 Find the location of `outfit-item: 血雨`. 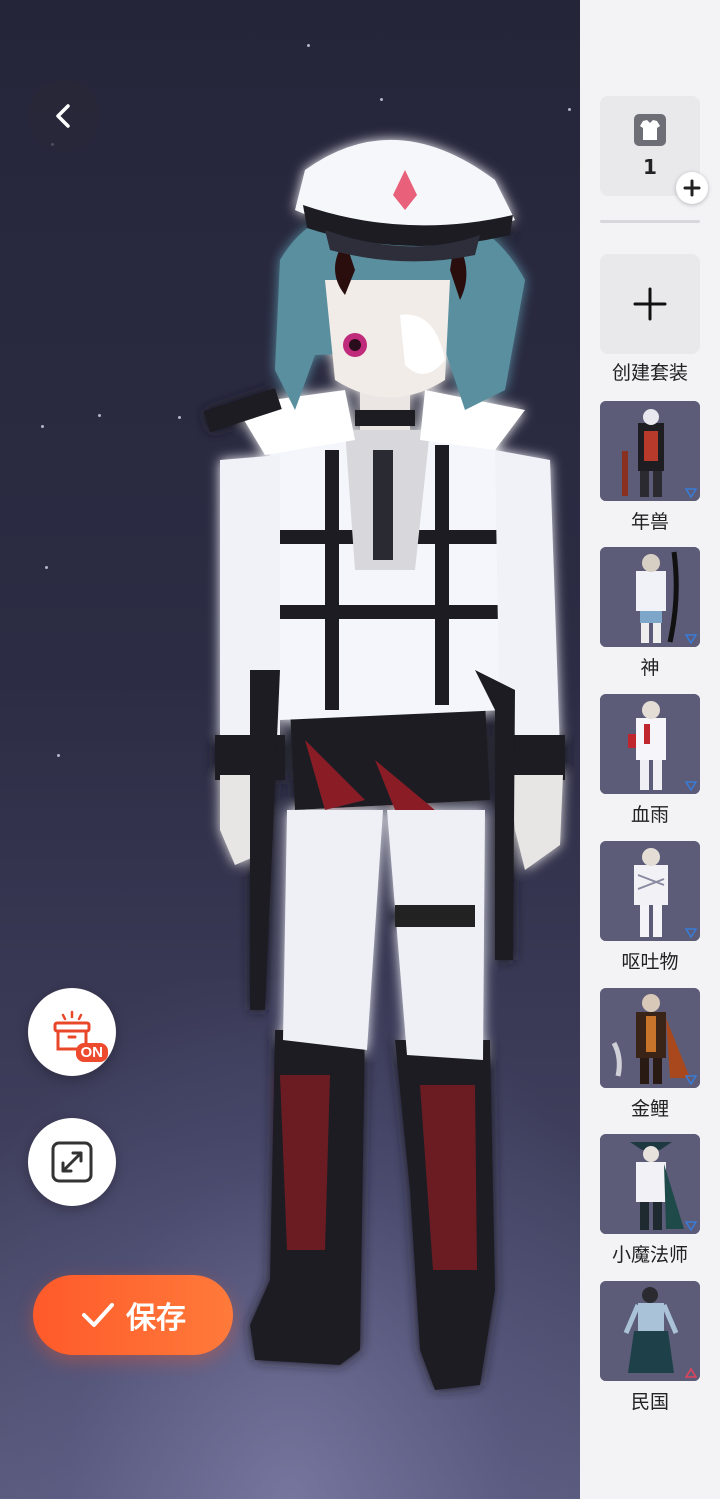

outfit-item: 血雨 is located at coordinates (650, 760).